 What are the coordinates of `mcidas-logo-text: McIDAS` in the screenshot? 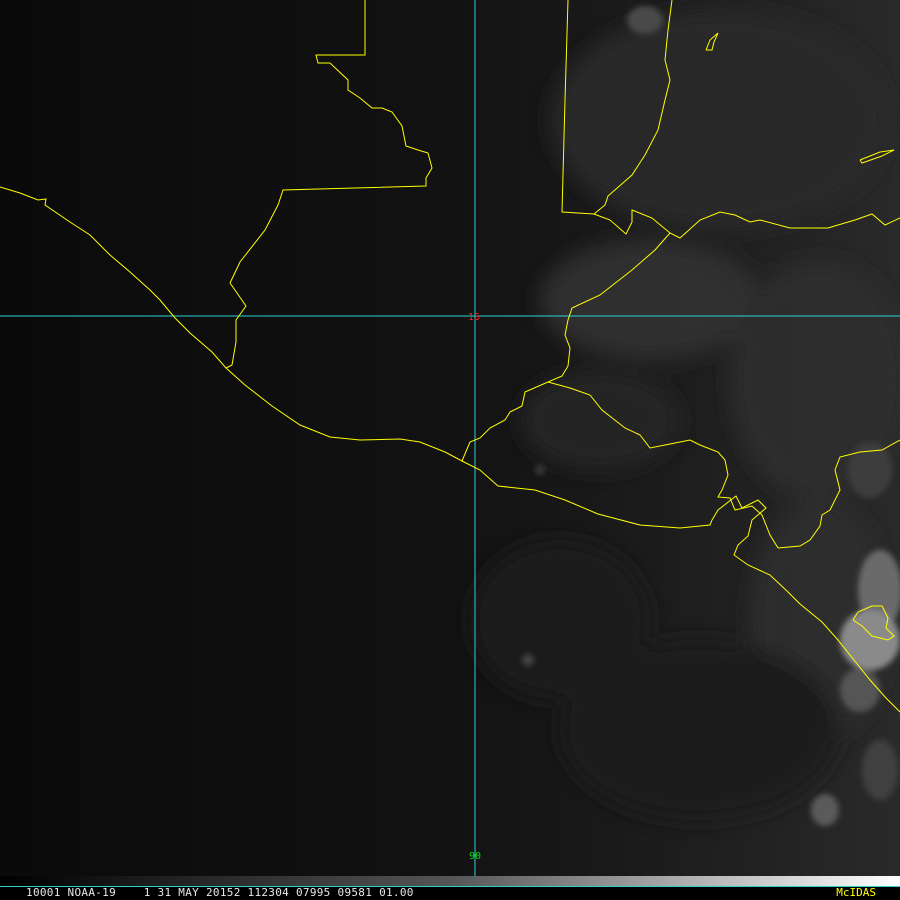 It's located at (856, 892).